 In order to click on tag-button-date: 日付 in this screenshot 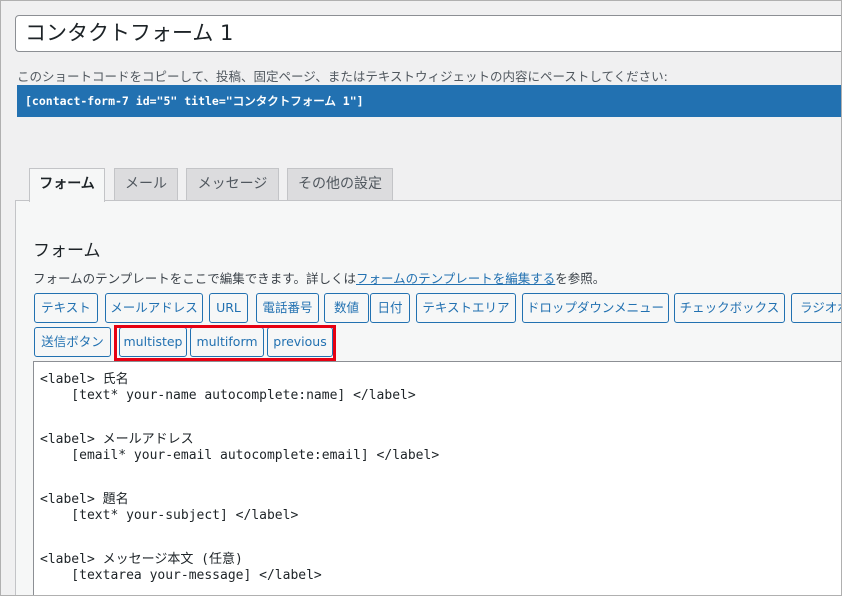, I will do `click(390, 308)`.